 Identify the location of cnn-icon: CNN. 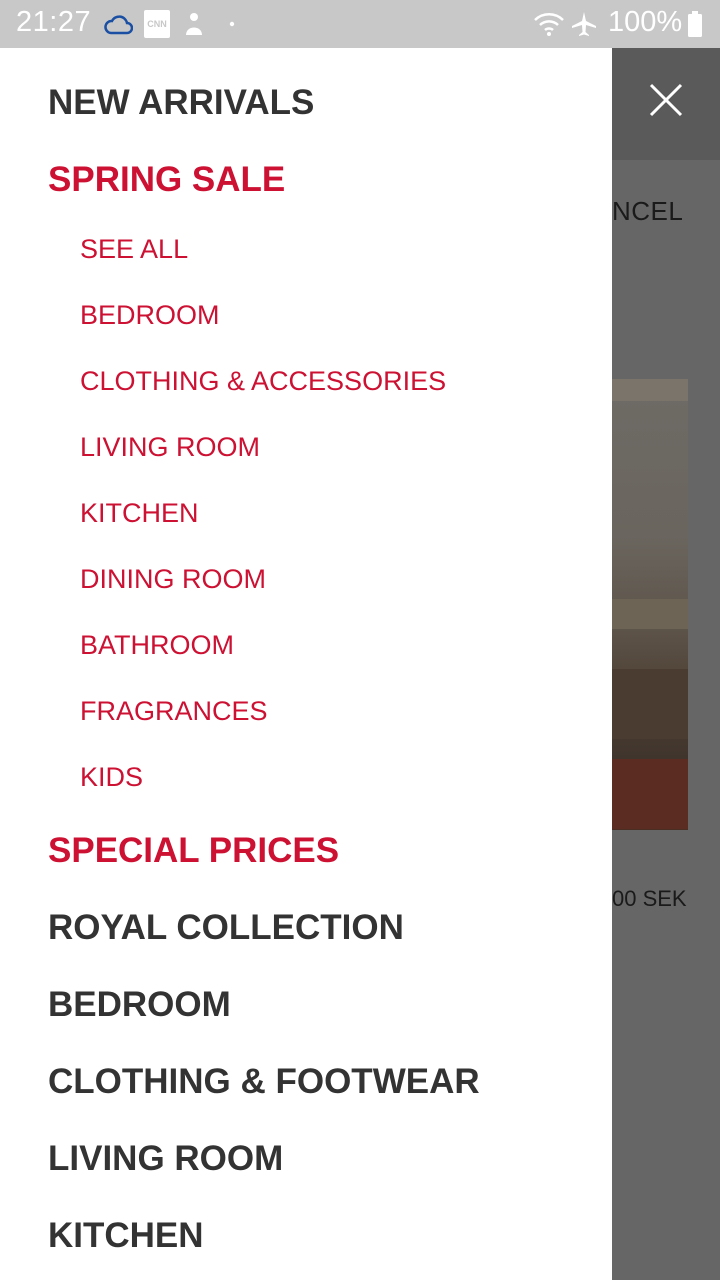
(157, 24).